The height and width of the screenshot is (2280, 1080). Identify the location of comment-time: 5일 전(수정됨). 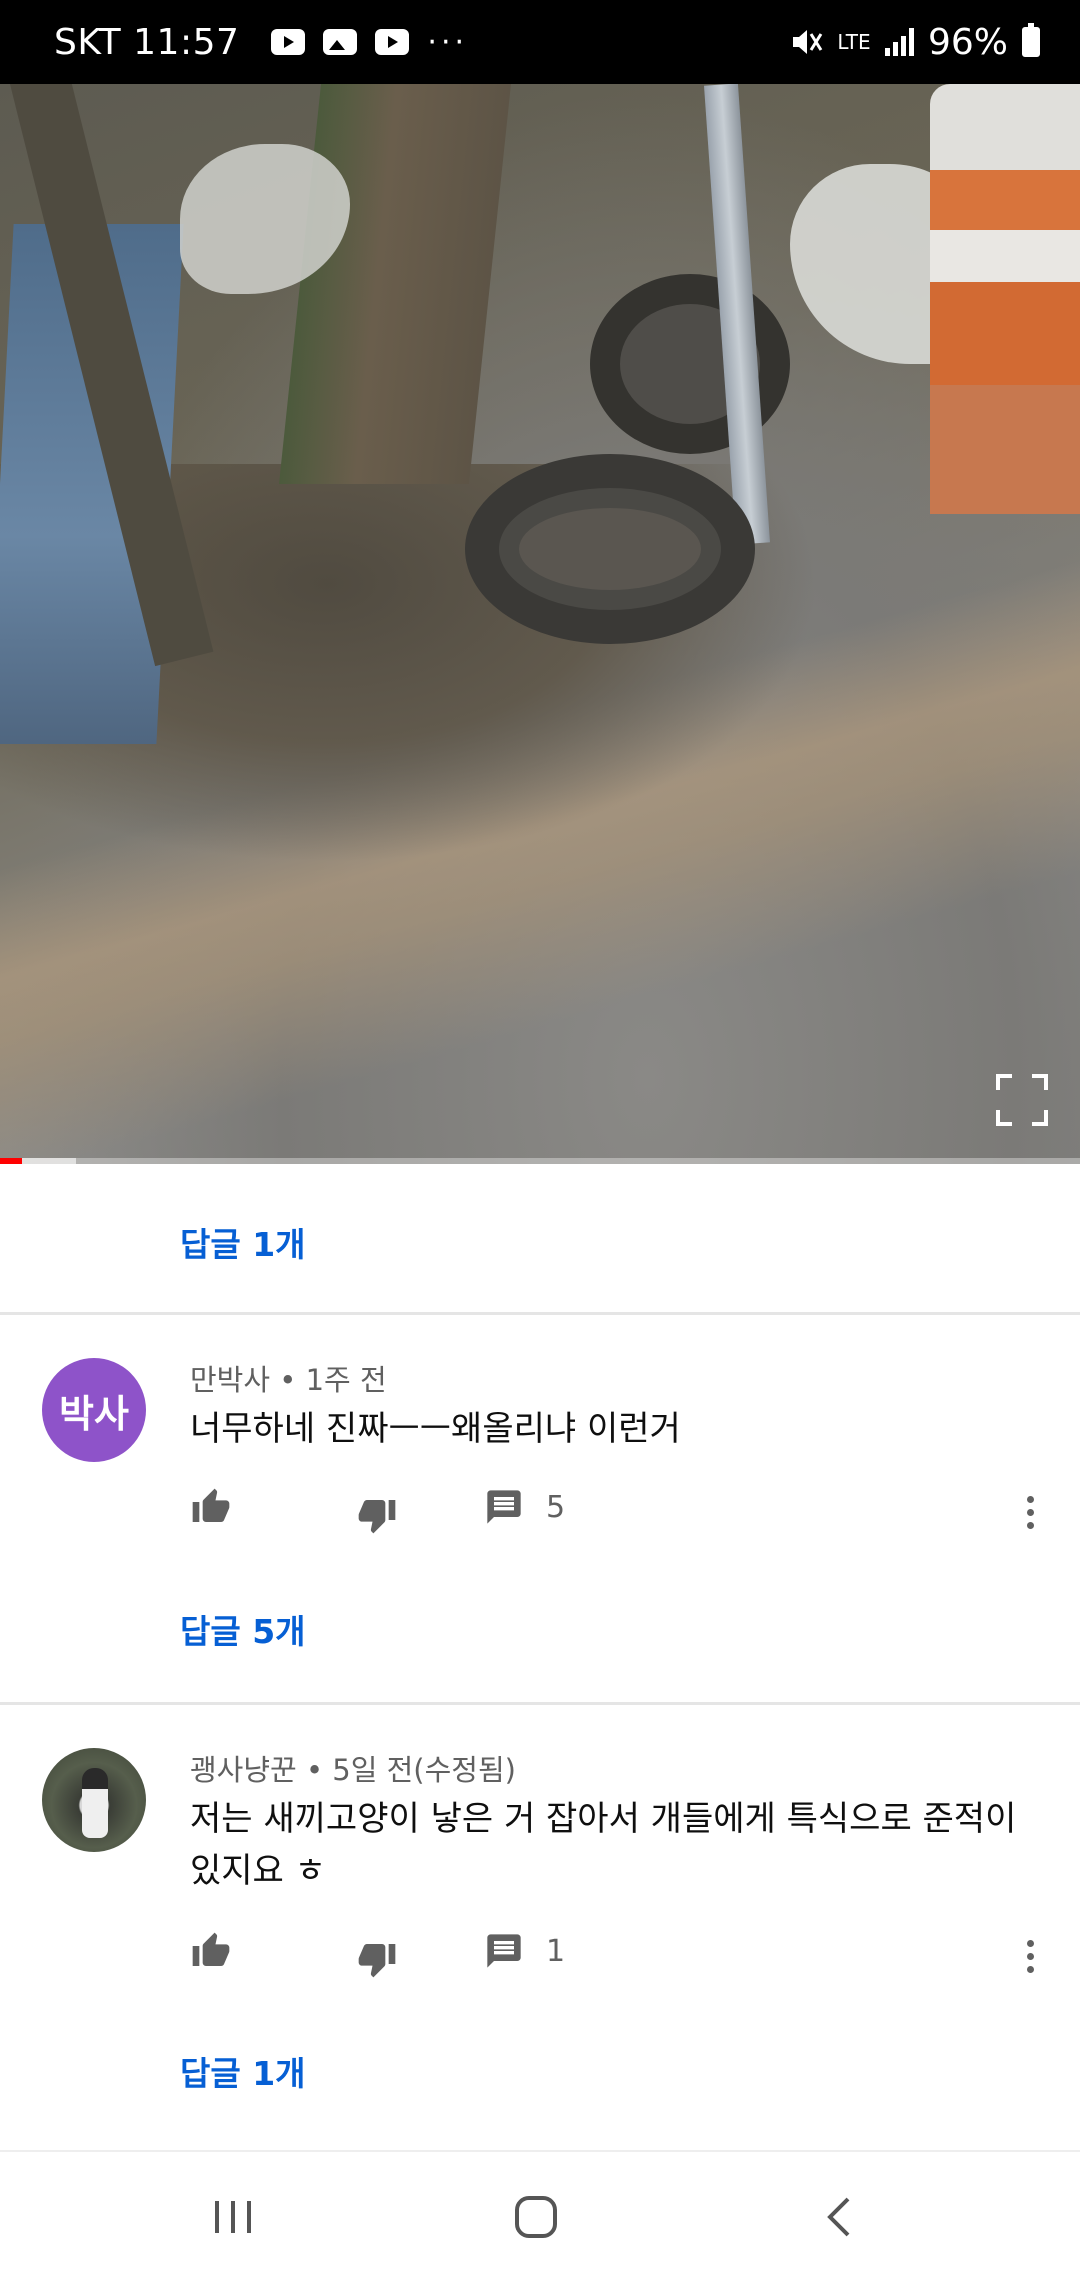
(424, 1770).